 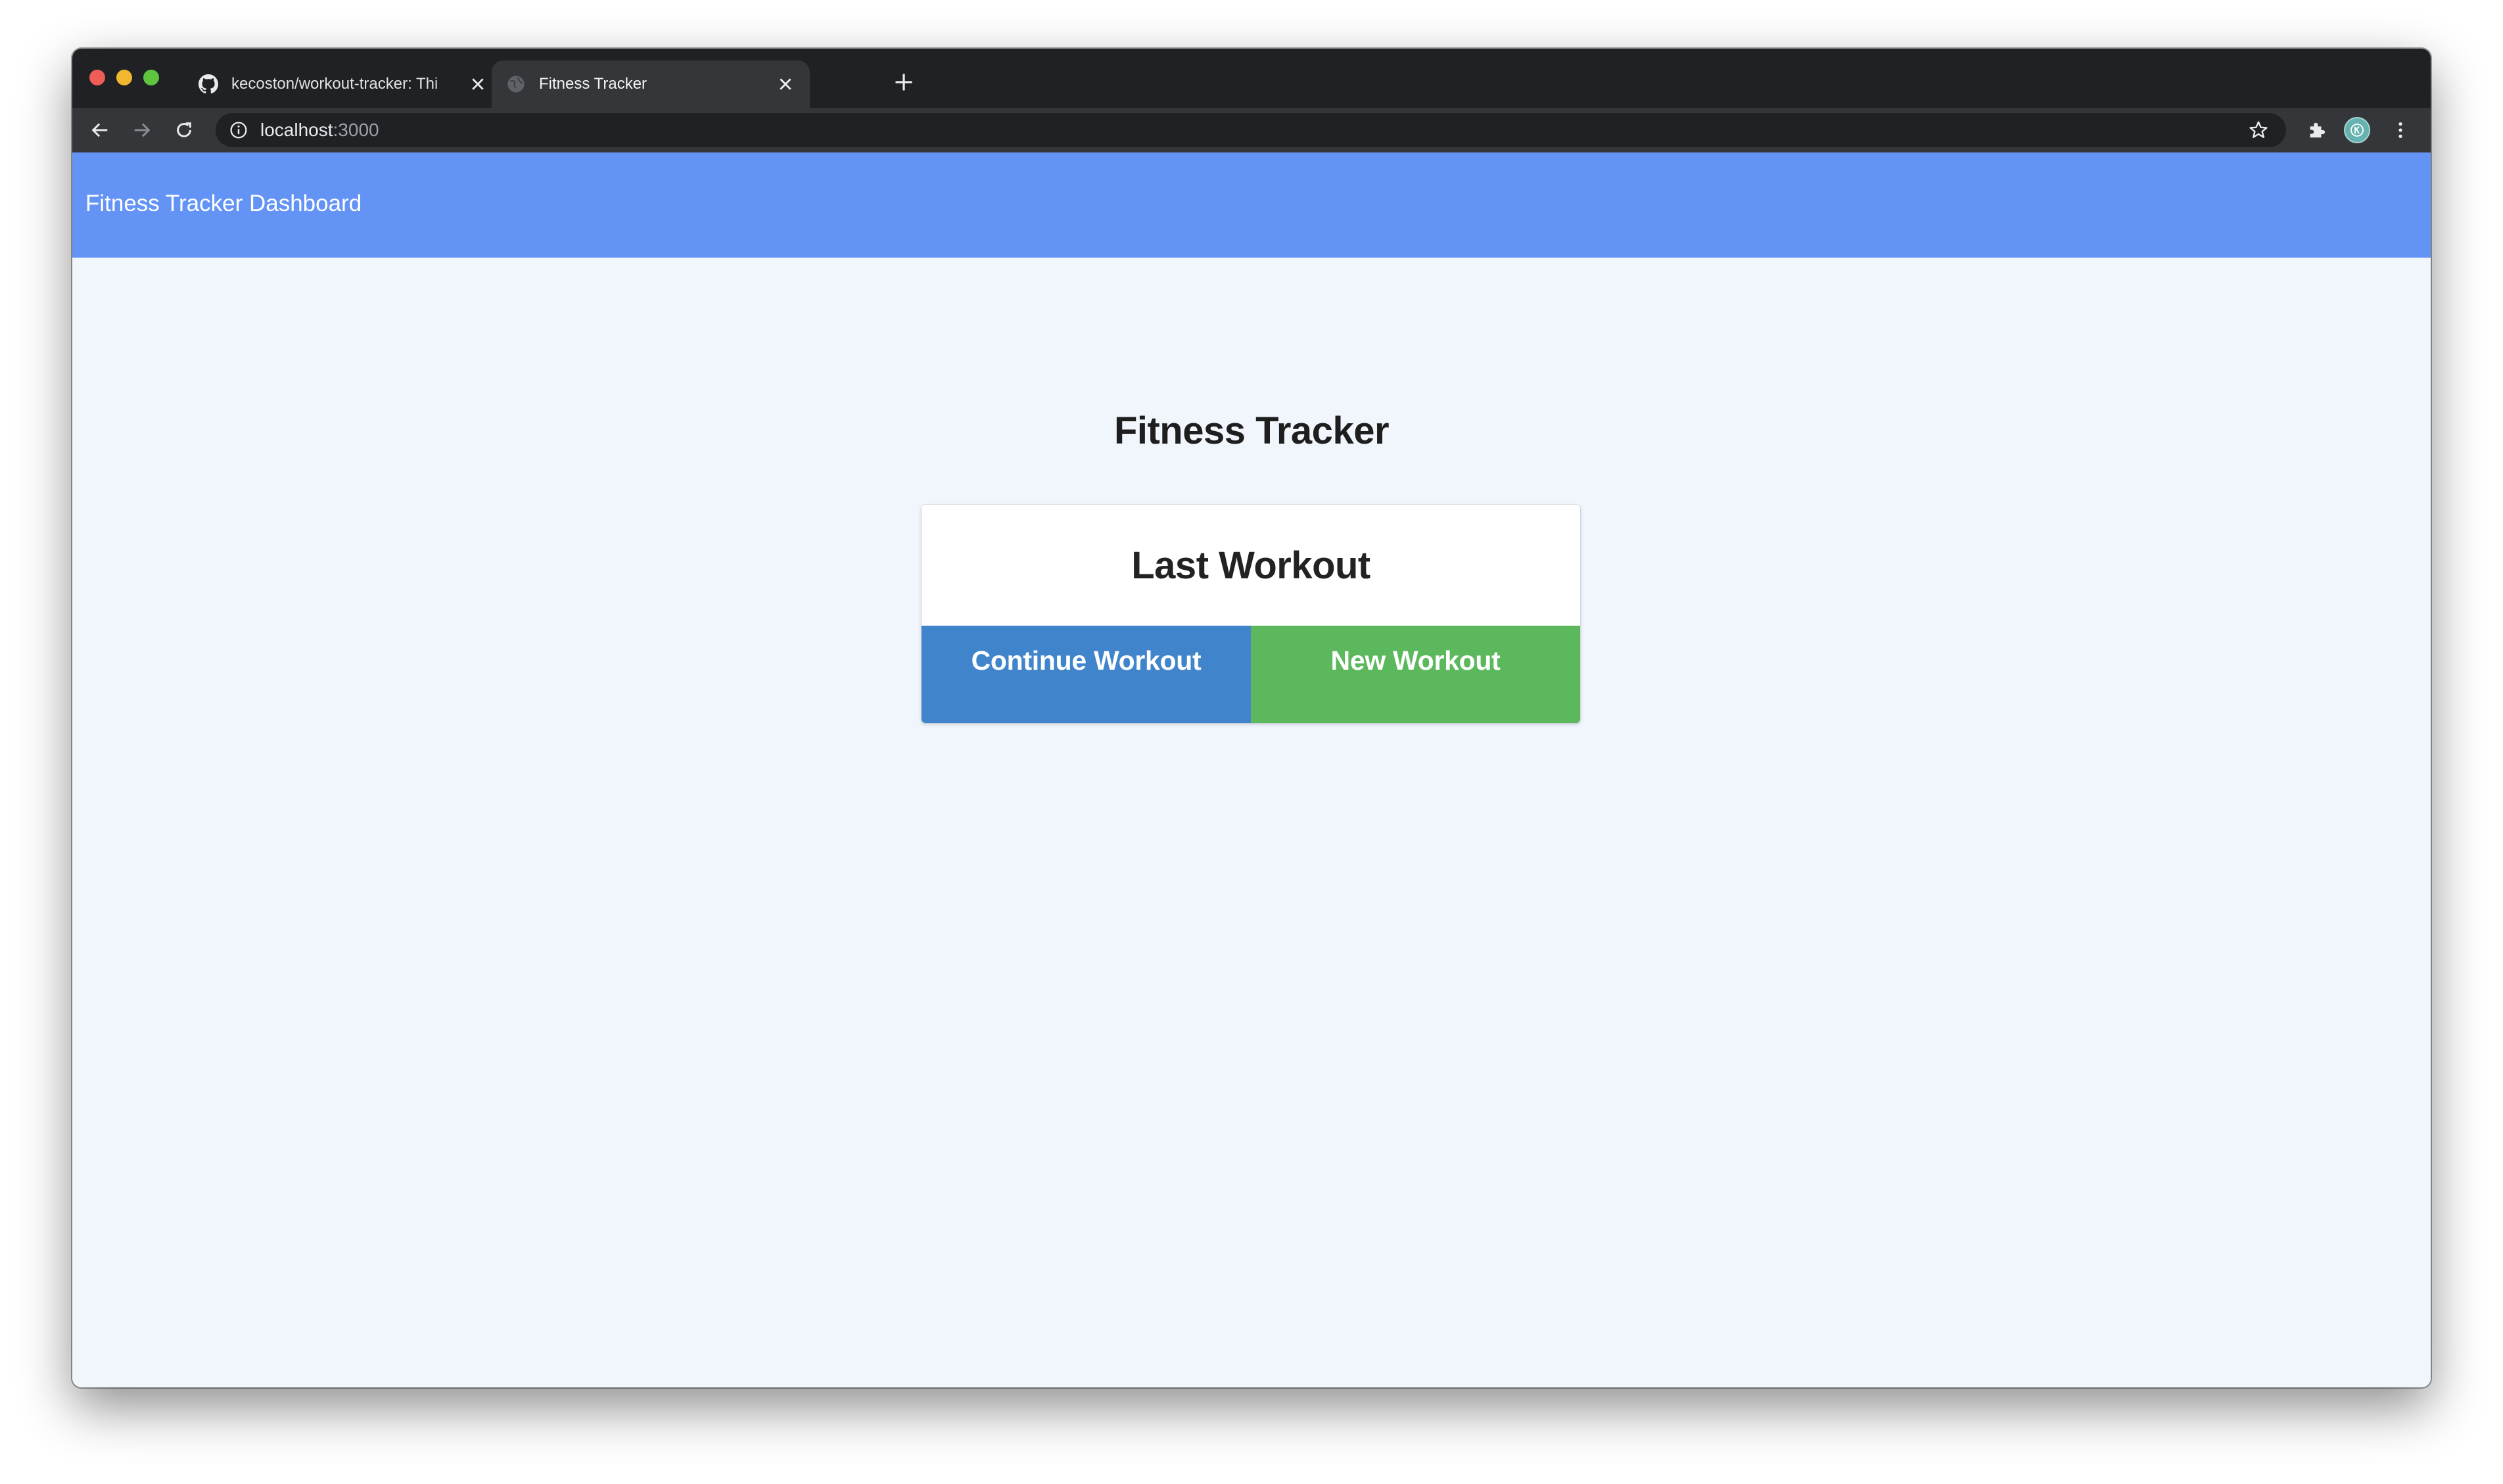 What do you see at coordinates (593, 84) in the screenshot?
I see `tab-title: Fitness Tracker` at bounding box center [593, 84].